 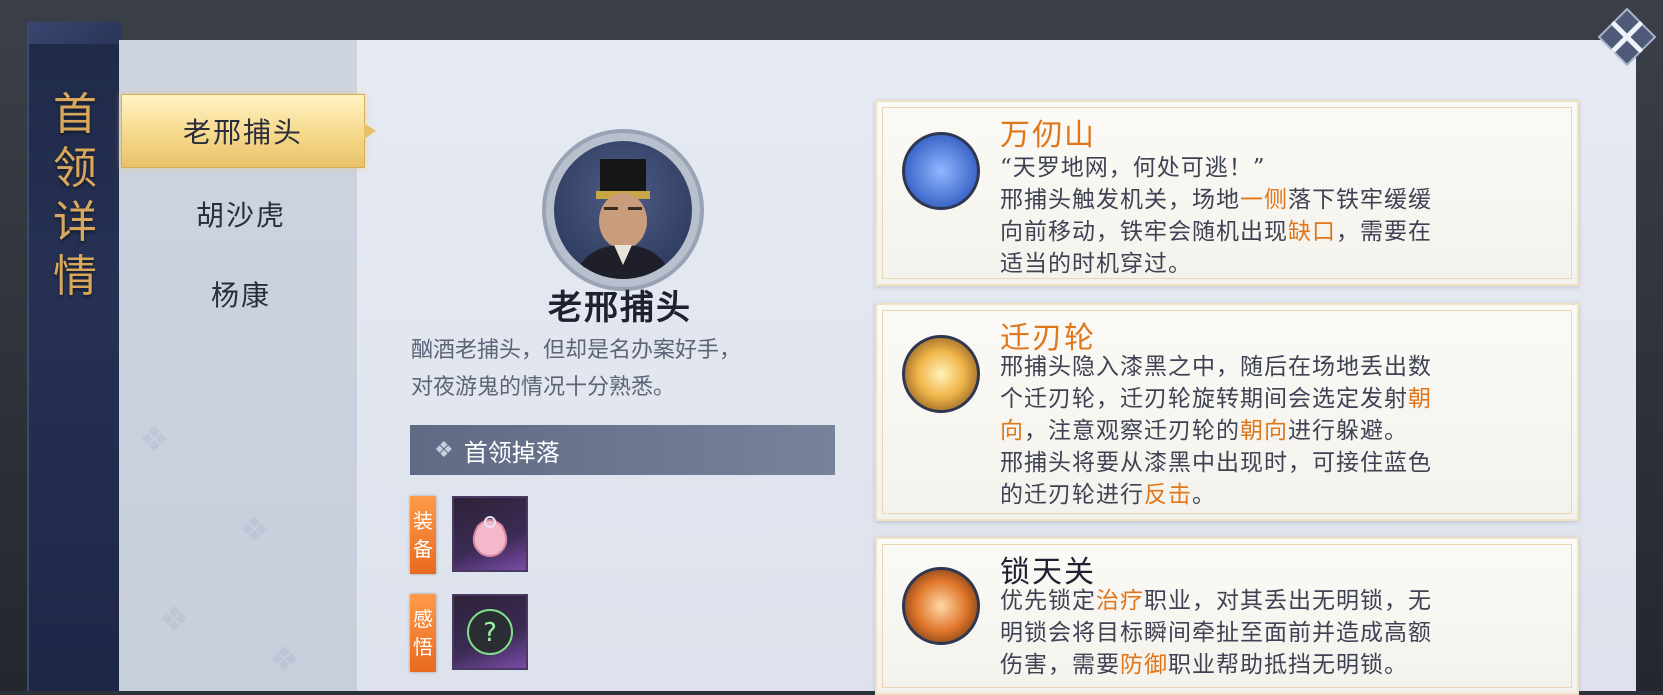 What do you see at coordinates (423, 633) in the screenshot?
I see `drop-tag-insight: 感 悟` at bounding box center [423, 633].